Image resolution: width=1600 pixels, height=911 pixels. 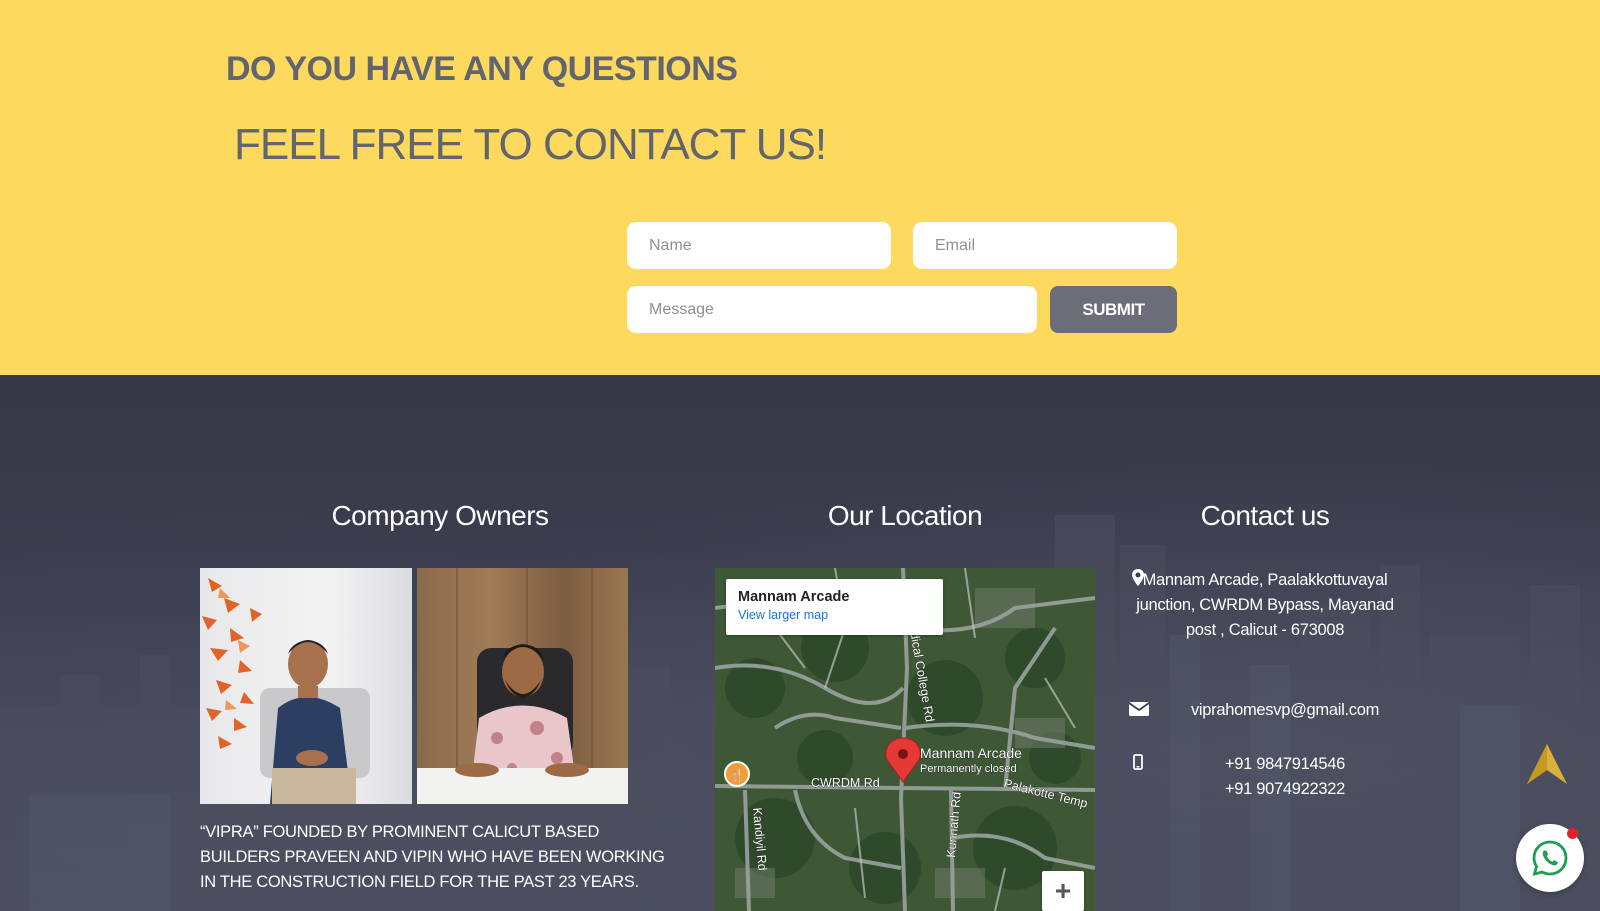 I want to click on questions-heading: DO YOU HAVE ANY QUESTIONS, so click(x=482, y=69).